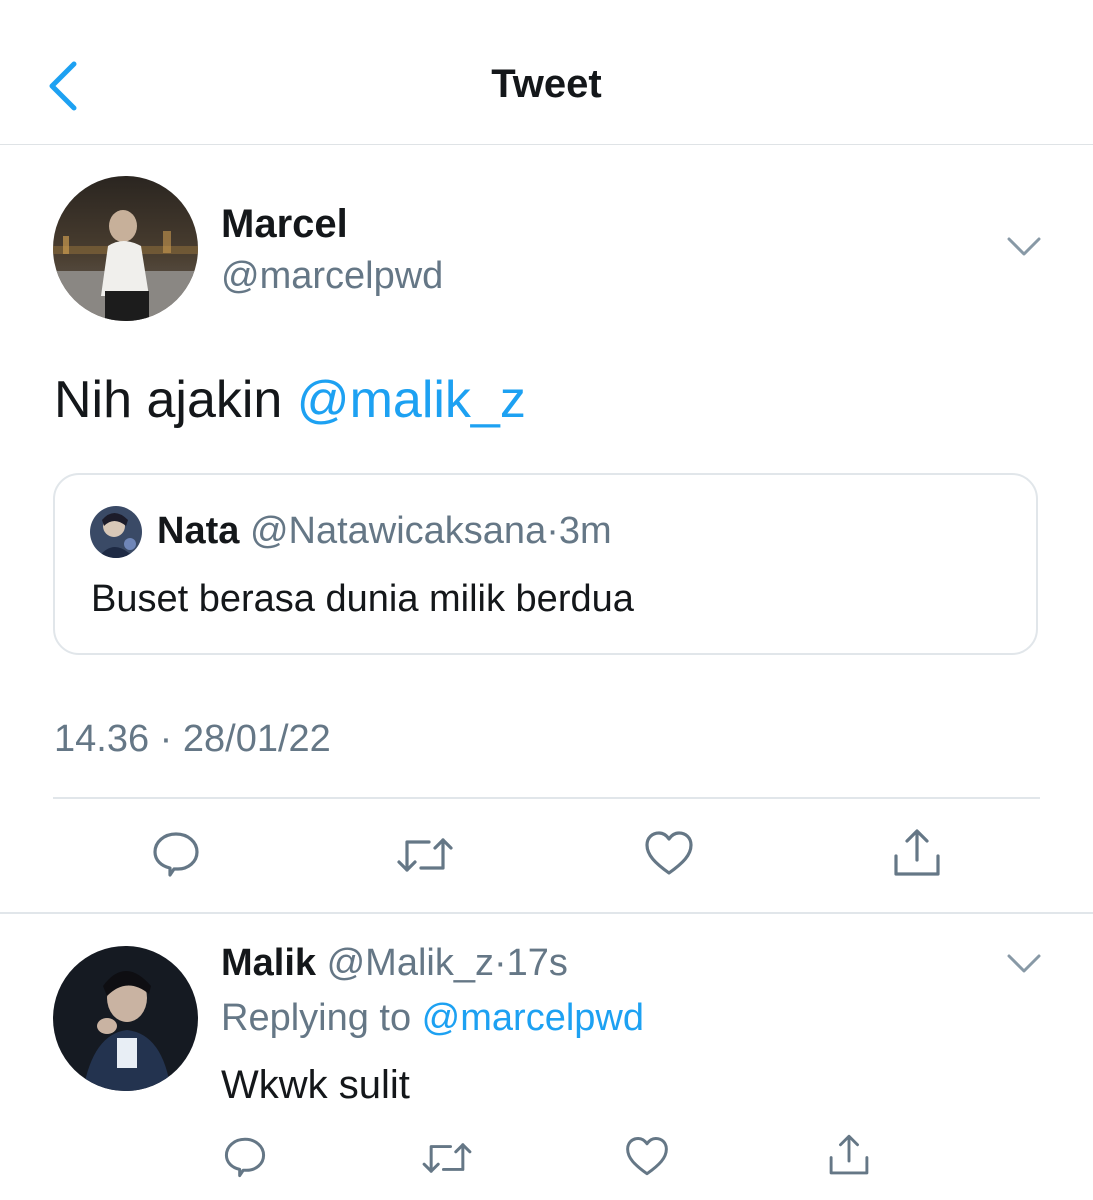  What do you see at coordinates (332, 276) in the screenshot?
I see `author-handle: @marcelpwd` at bounding box center [332, 276].